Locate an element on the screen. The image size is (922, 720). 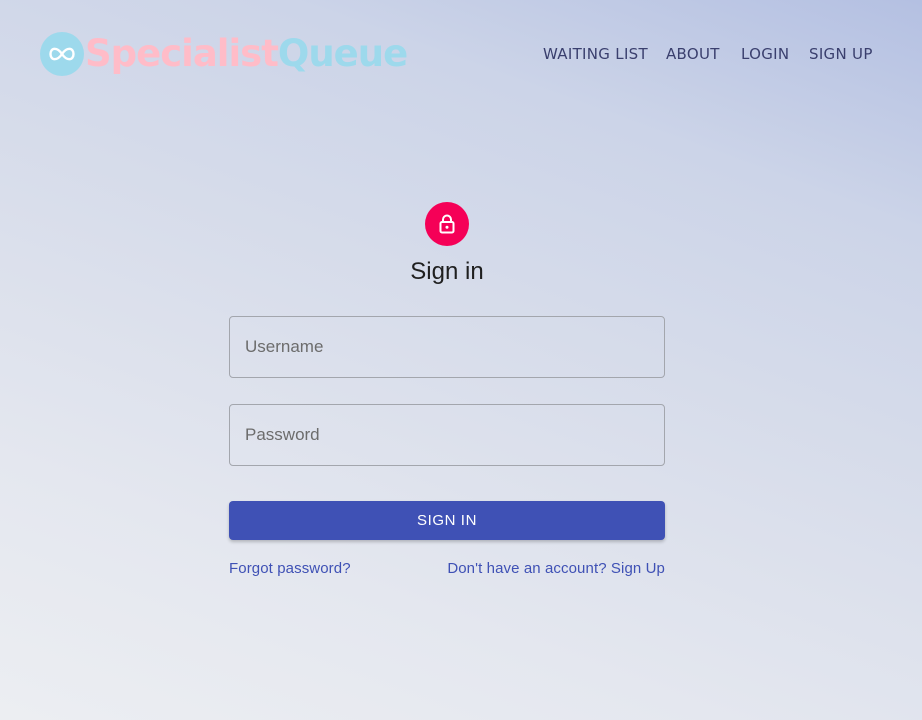
password-field-container is located at coordinates (447, 435).